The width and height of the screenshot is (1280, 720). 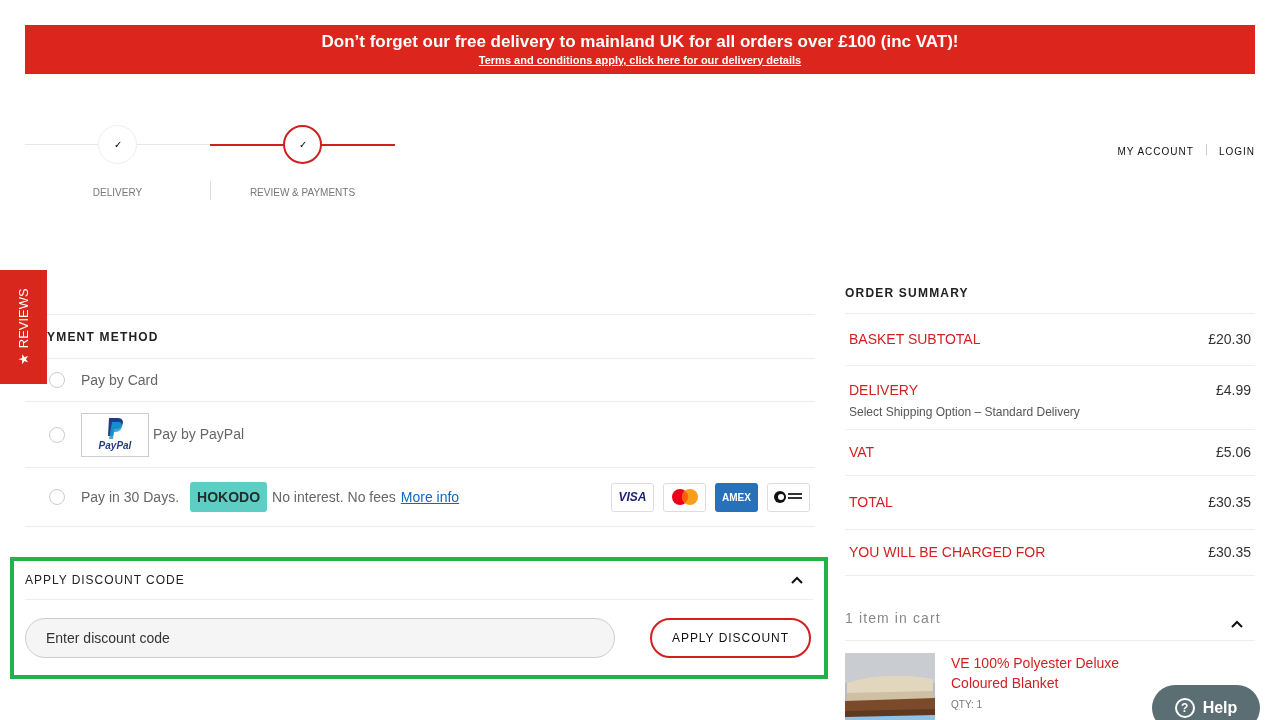 I want to click on section-title: ORDER SUMMARY, so click(x=907, y=293).